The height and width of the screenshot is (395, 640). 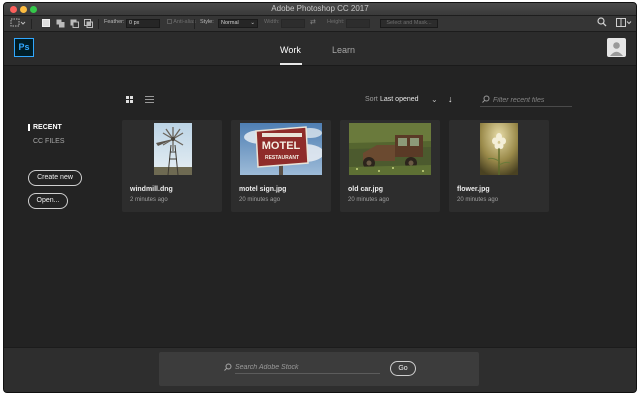 What do you see at coordinates (282, 158) in the screenshot?
I see `motel-sign-text: RESTAURANT` at bounding box center [282, 158].